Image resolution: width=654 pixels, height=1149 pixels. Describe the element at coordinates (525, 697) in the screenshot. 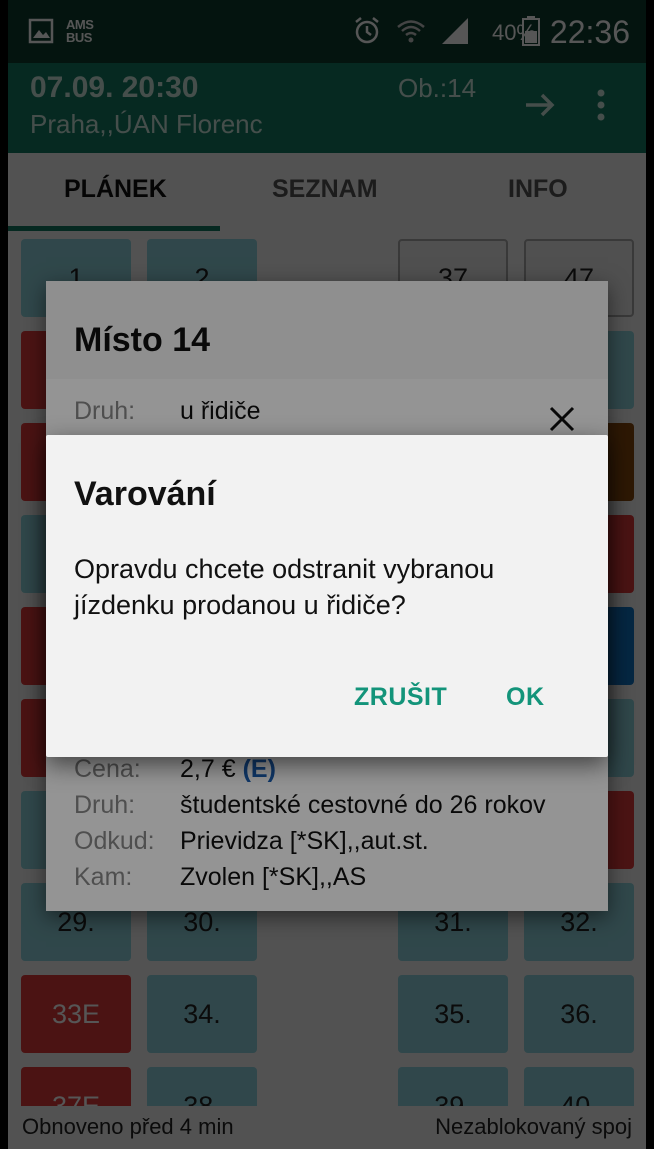

I see `ok-button: OK` at that location.